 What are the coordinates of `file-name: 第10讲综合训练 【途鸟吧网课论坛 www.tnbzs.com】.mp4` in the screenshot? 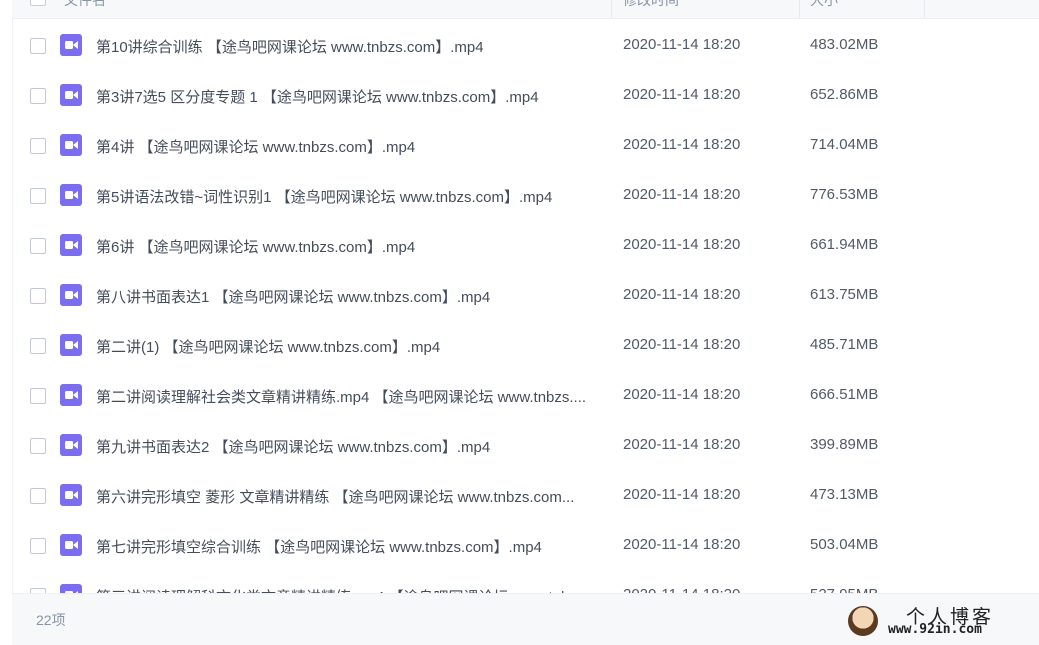 It's located at (351, 46).